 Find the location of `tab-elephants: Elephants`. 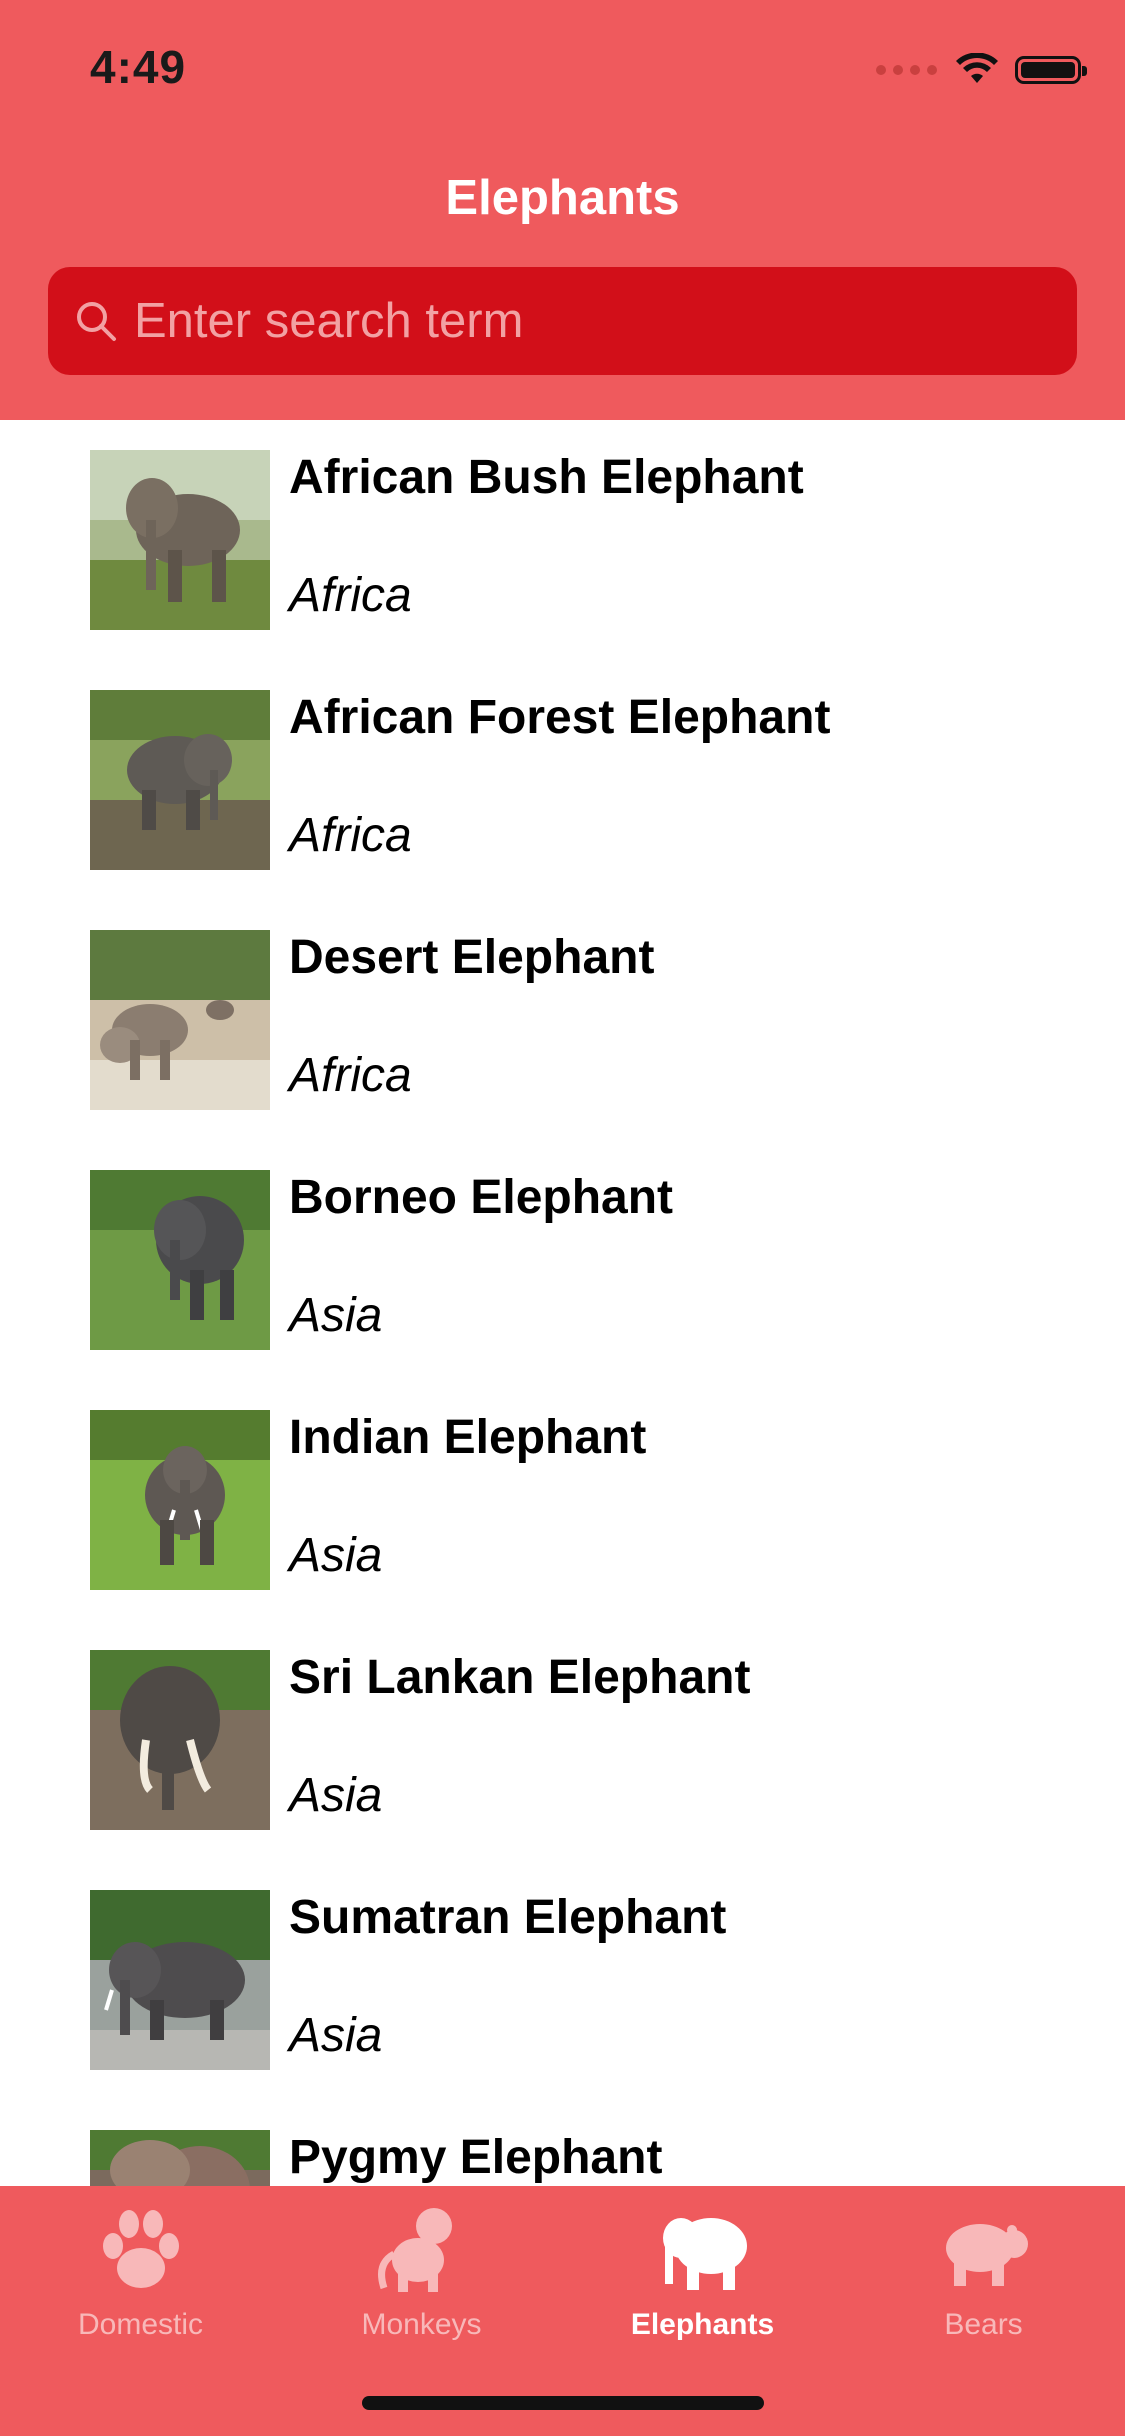

tab-elephants: Elephants is located at coordinates (702, 2279).